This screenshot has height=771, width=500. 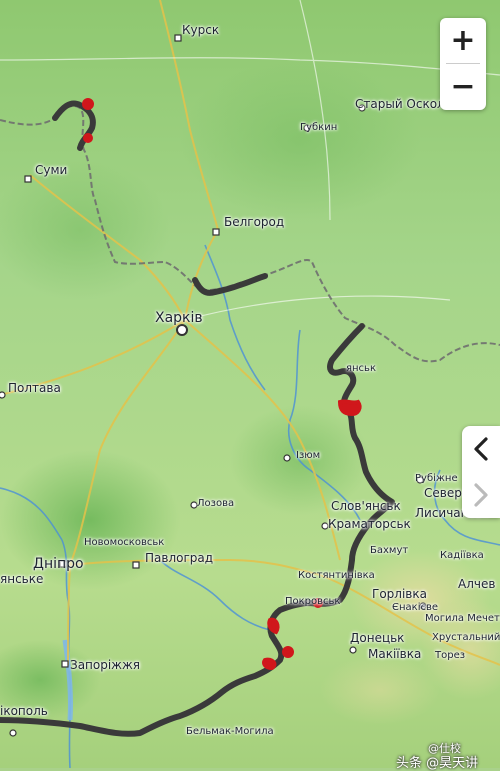 What do you see at coordinates (179, 558) in the screenshot?
I see `city-label-pavlohrad: Павлоград` at bounding box center [179, 558].